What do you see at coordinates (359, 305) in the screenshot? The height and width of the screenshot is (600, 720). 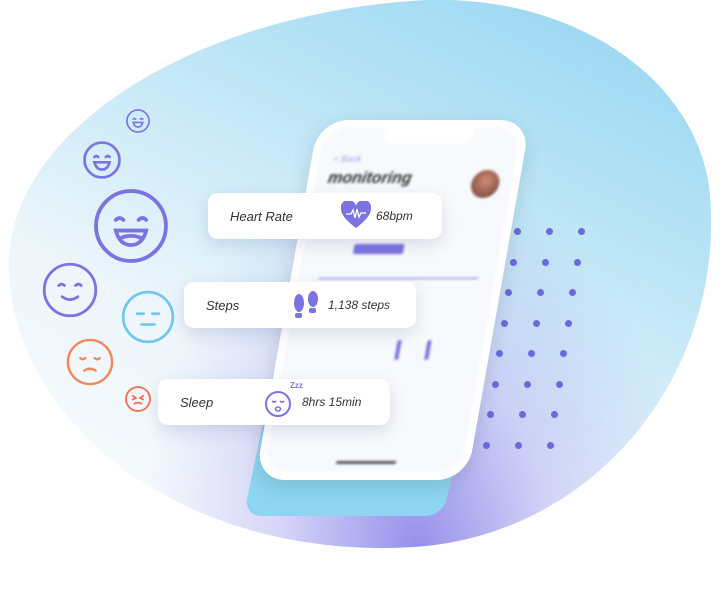 I see `card-value: 1,138 steps` at bounding box center [359, 305].